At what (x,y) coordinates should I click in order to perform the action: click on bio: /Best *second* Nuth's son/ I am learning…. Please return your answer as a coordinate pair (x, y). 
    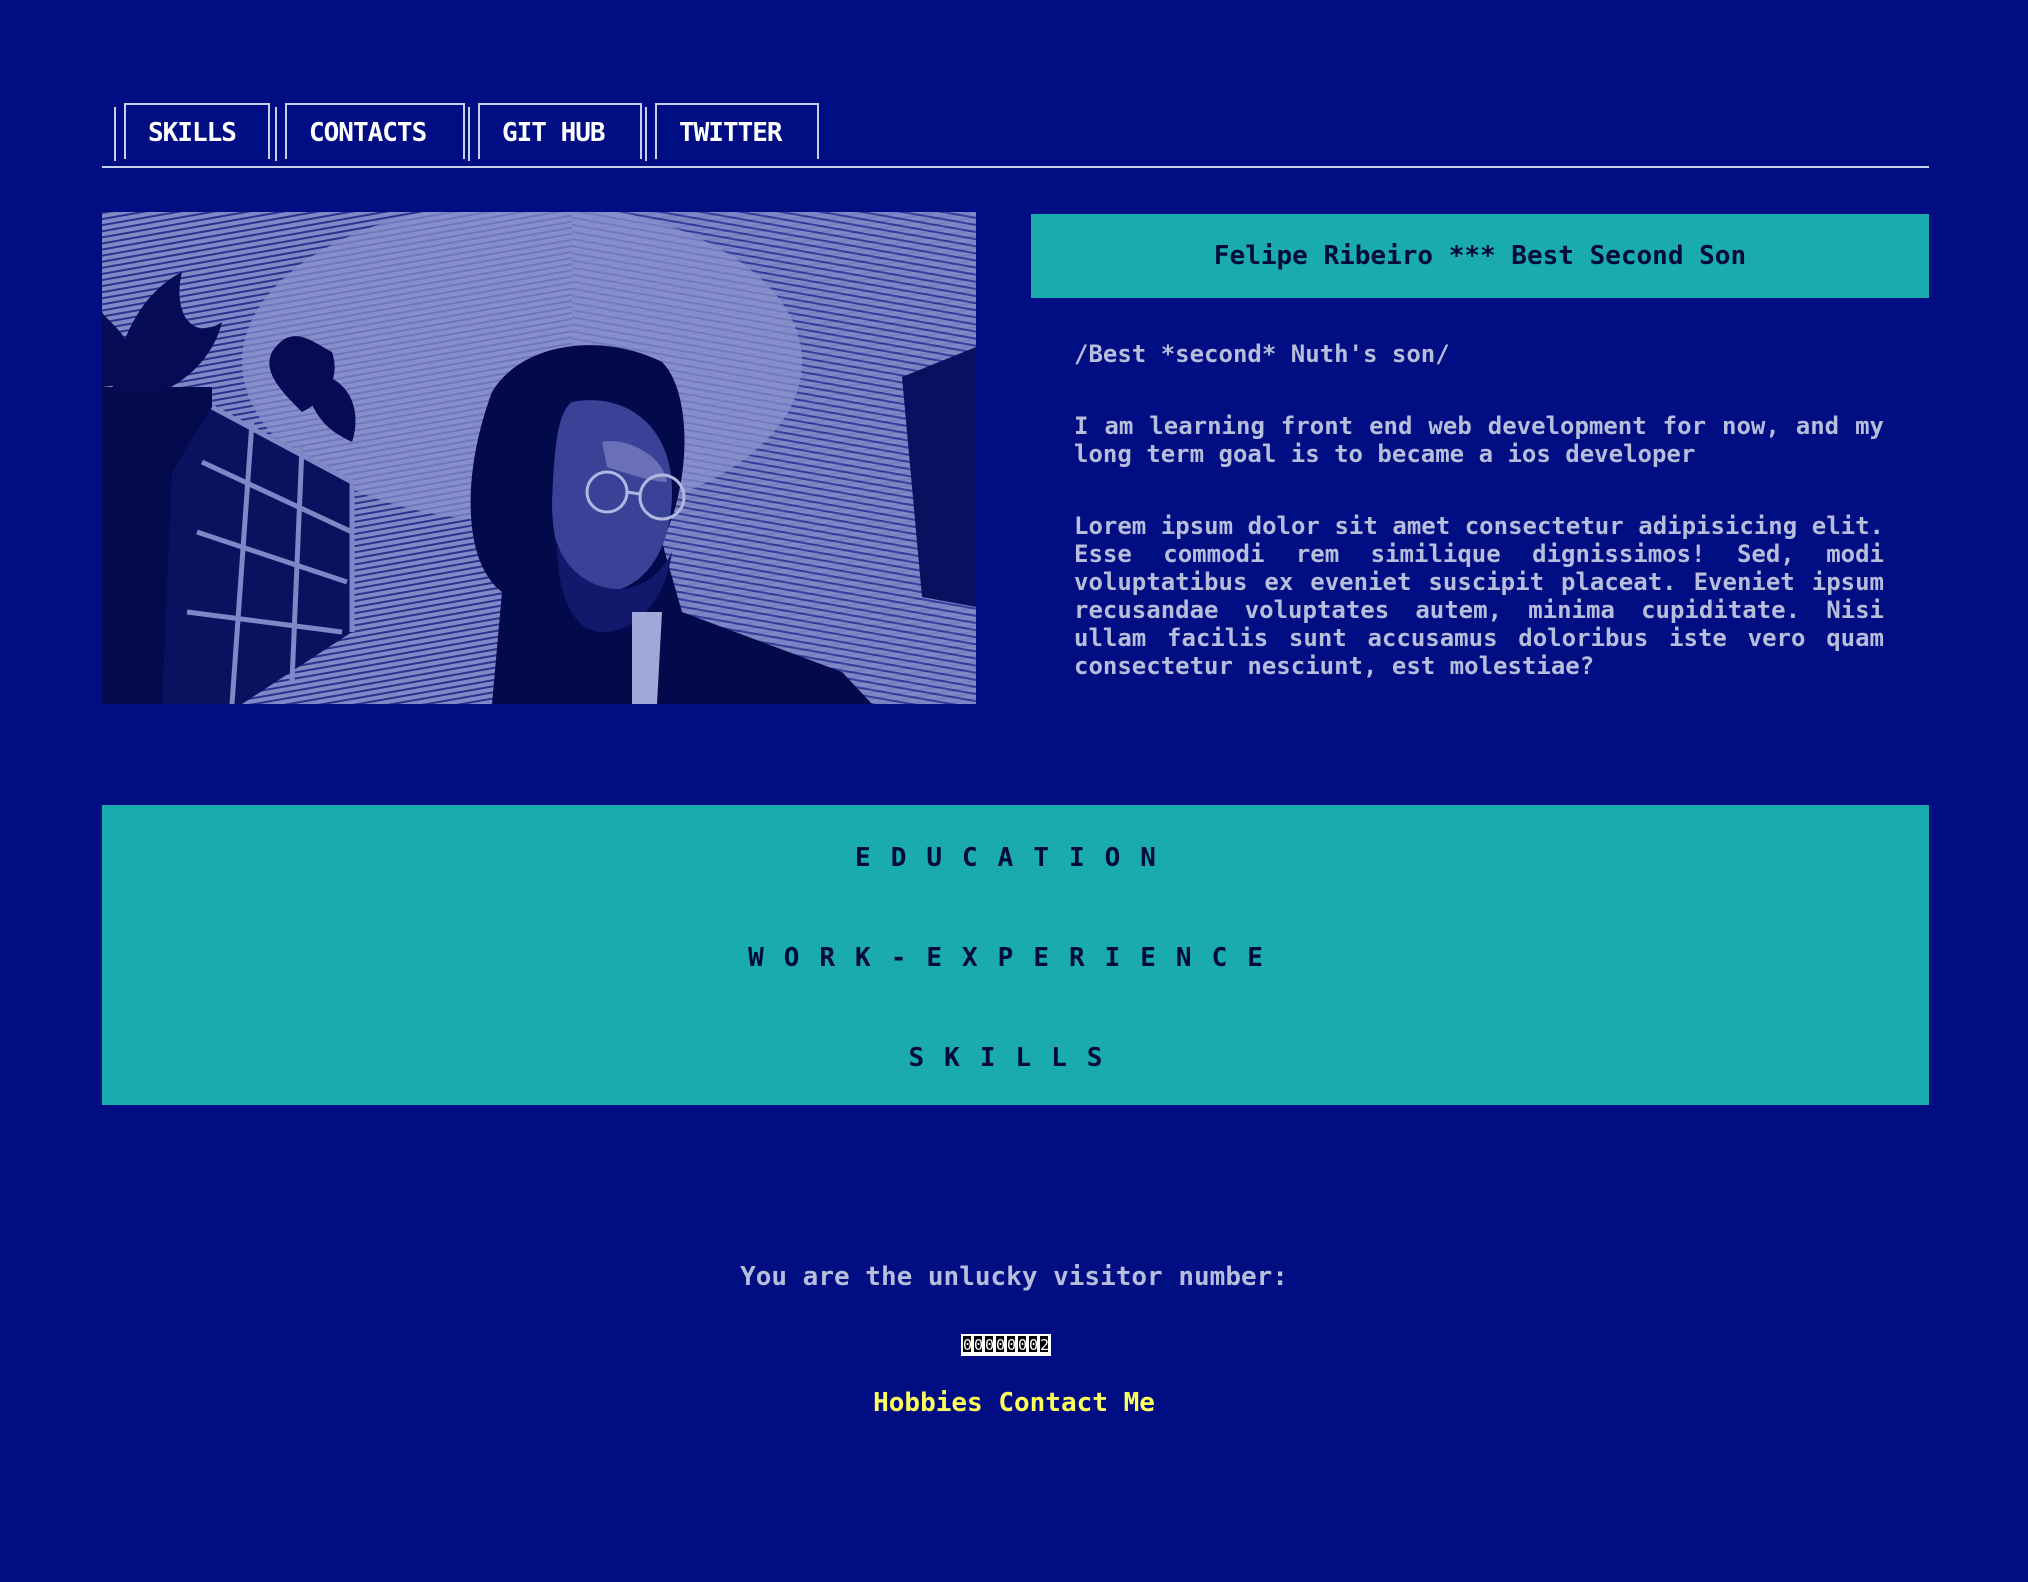
    Looking at the image, I should click on (1479, 532).